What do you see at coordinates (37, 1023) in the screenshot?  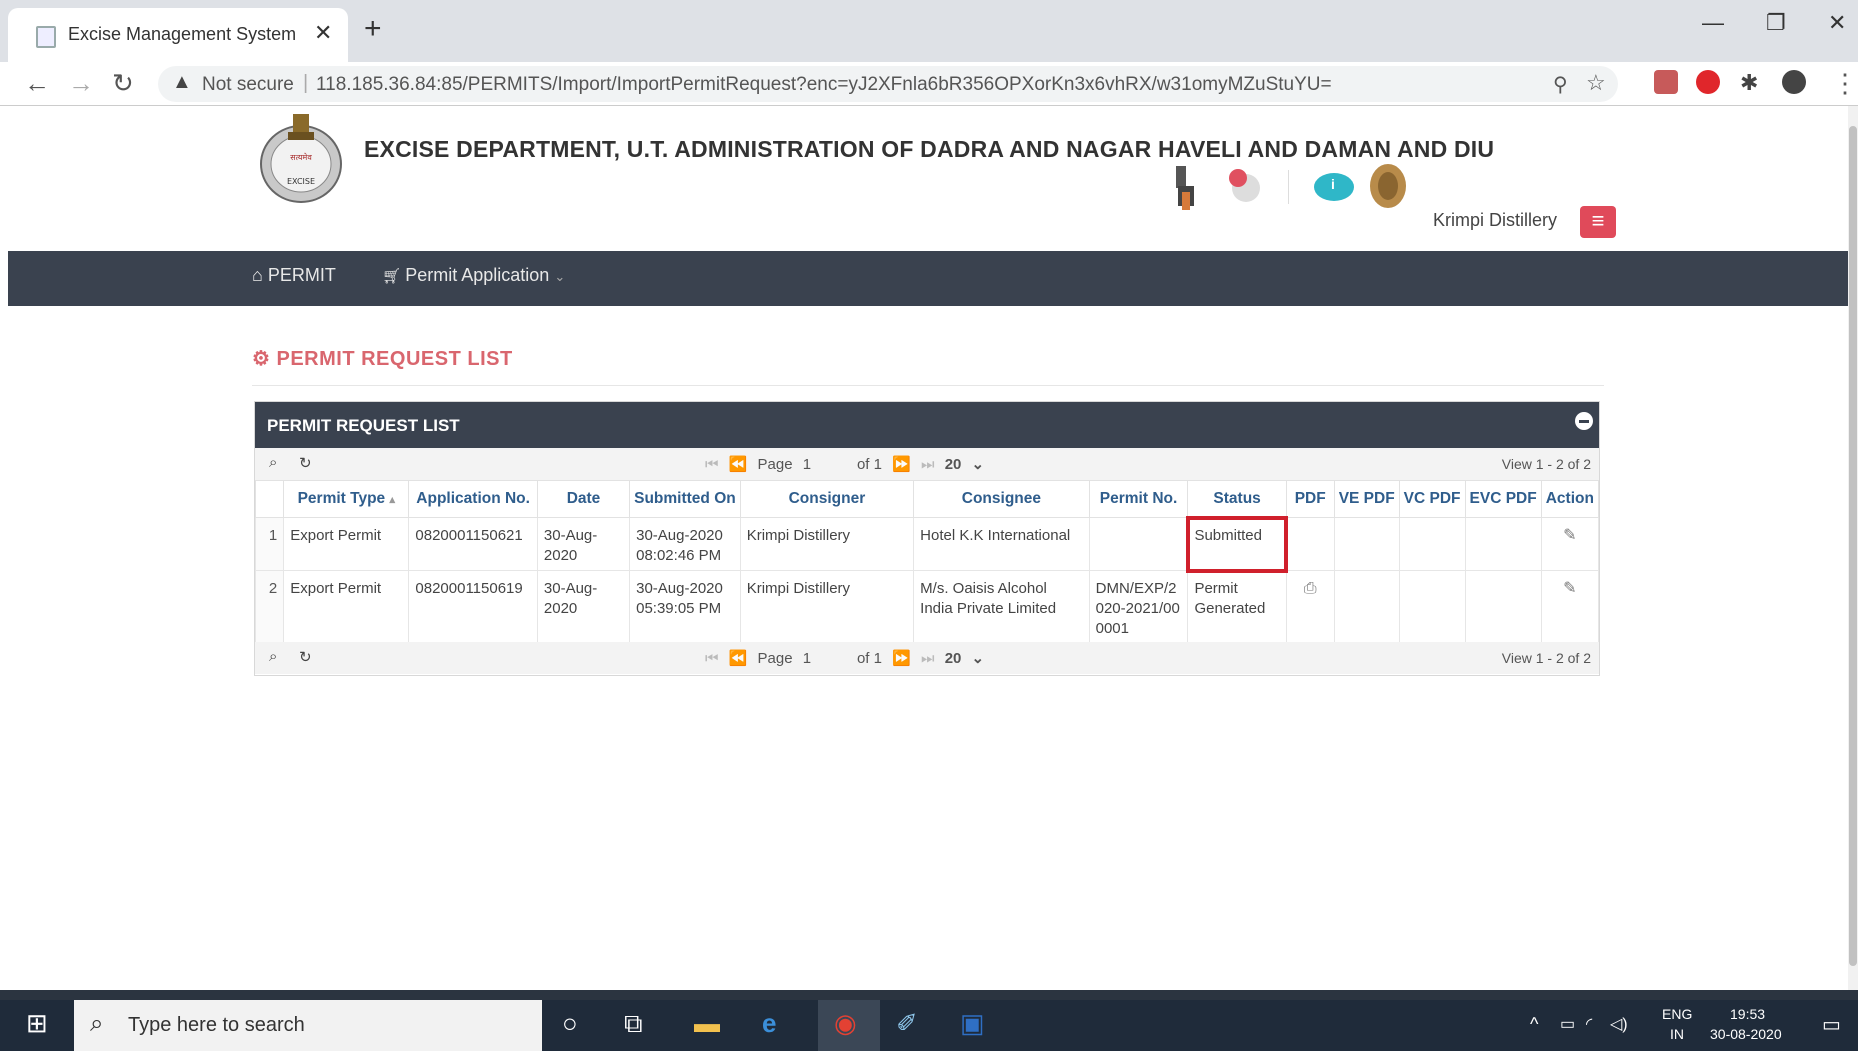 I see `windows-start-icon: ⊞` at bounding box center [37, 1023].